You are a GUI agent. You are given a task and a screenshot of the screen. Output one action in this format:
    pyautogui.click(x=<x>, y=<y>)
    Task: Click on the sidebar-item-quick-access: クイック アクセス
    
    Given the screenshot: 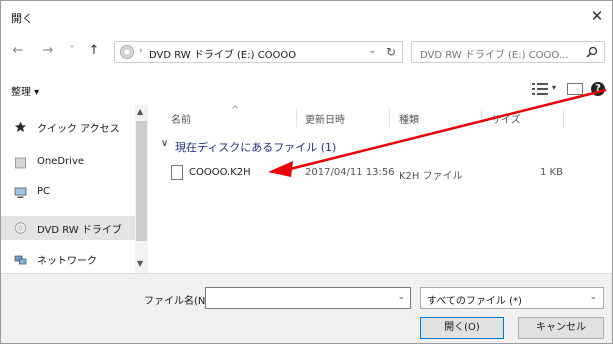 What is the action you would take?
    pyautogui.click(x=68, y=127)
    